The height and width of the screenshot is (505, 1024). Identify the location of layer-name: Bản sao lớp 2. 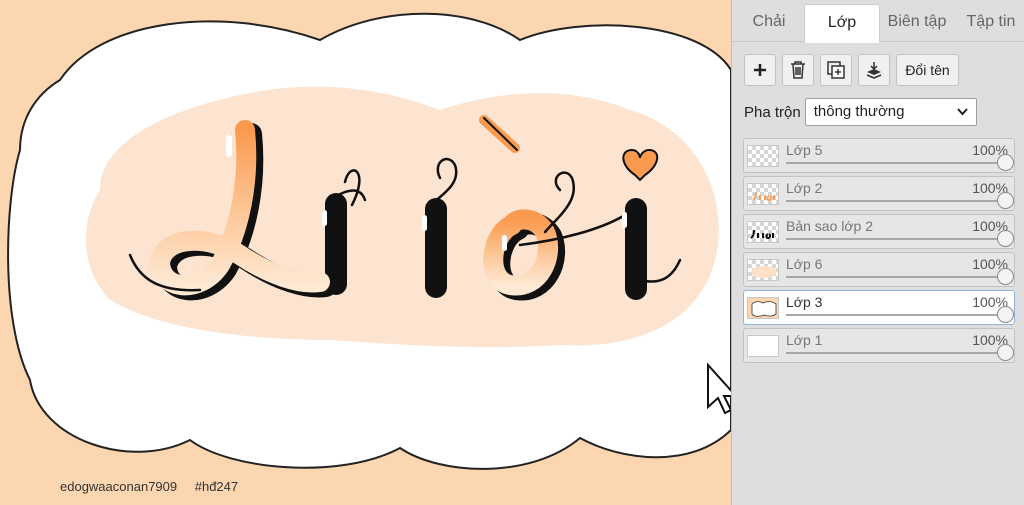
(830, 226).